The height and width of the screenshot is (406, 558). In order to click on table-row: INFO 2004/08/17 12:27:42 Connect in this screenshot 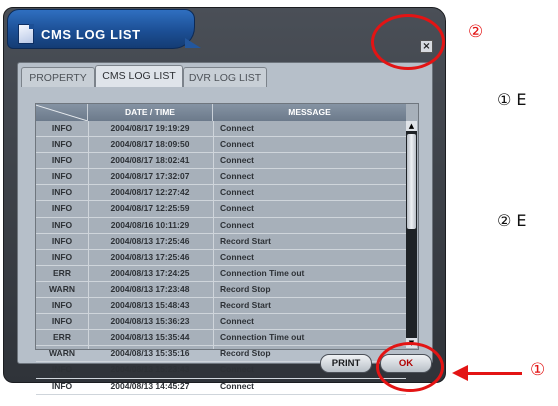, I will do `click(221, 193)`.